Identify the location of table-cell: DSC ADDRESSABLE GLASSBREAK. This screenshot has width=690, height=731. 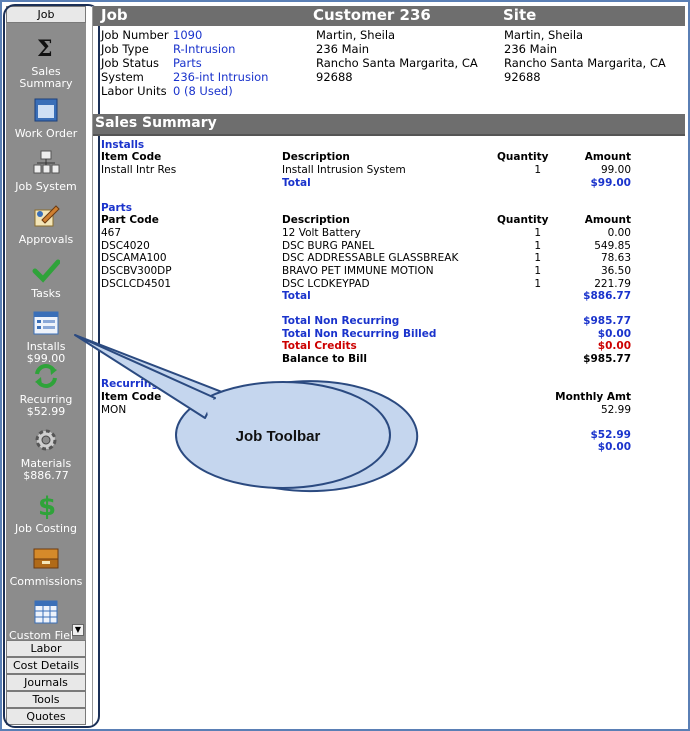
(370, 258).